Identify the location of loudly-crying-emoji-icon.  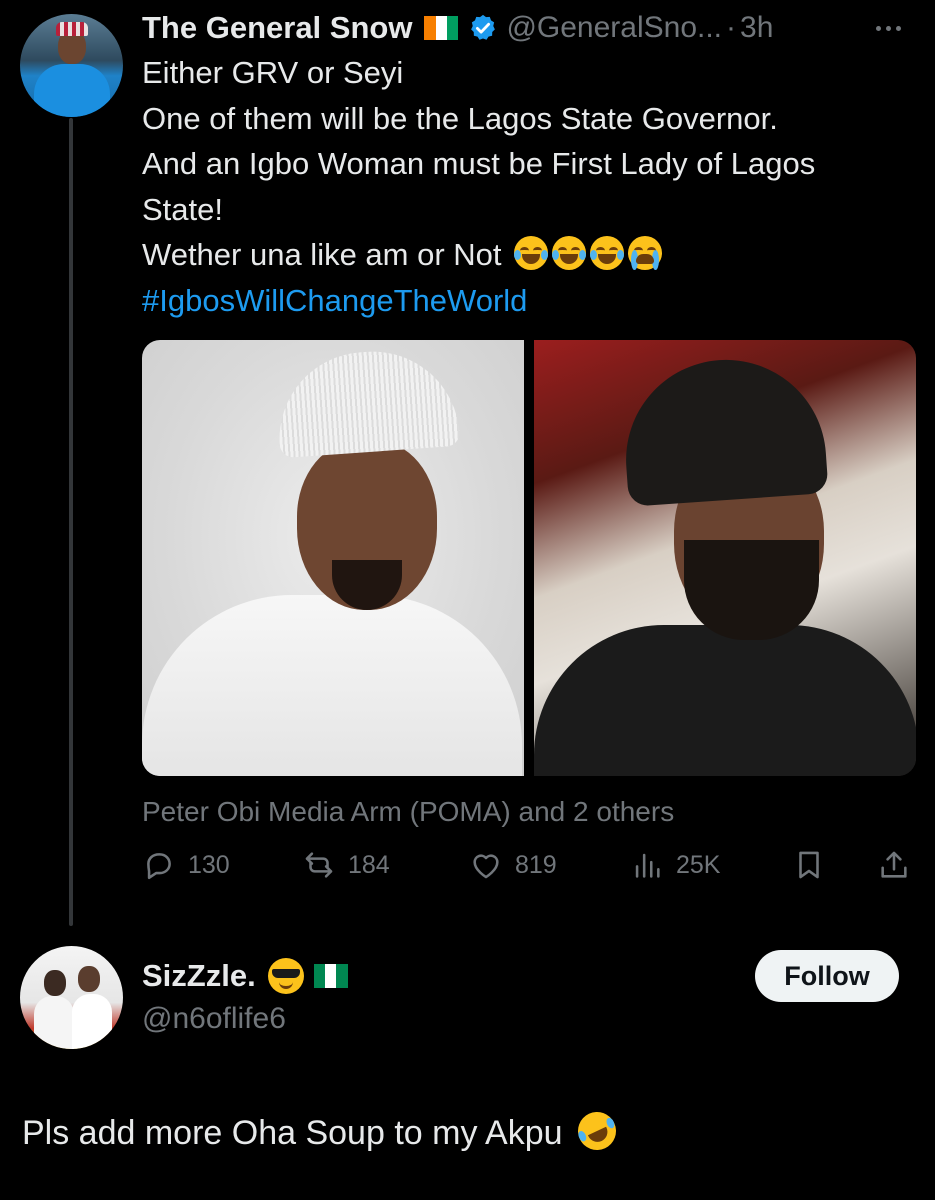
(645, 253).